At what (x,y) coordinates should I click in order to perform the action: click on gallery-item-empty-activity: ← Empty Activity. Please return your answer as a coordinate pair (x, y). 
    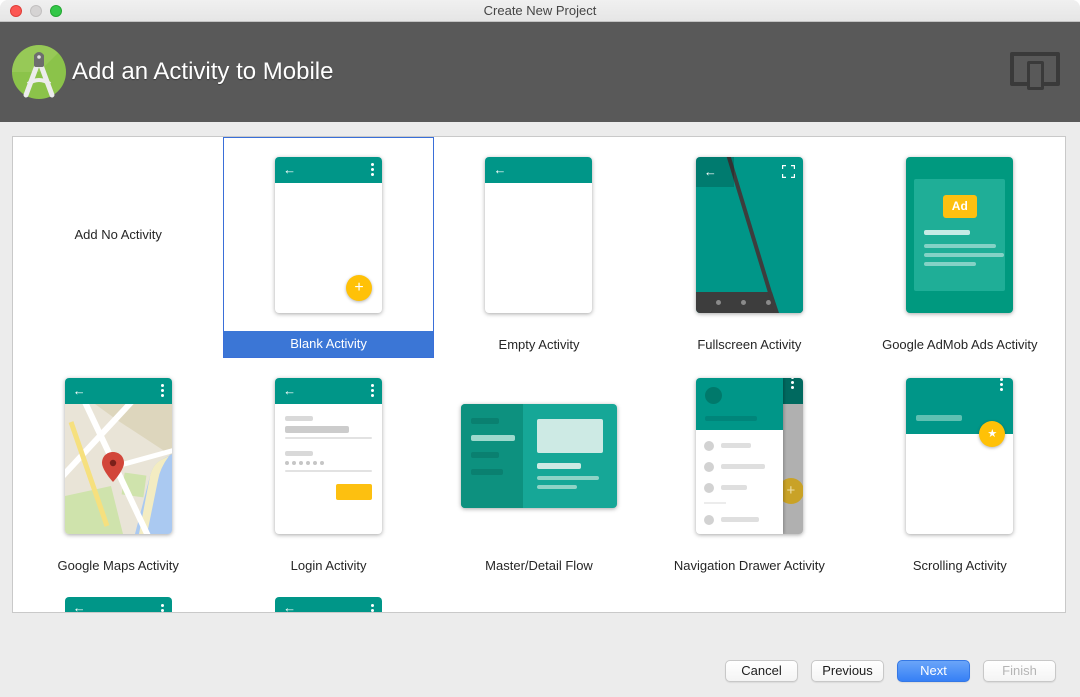
    Looking at the image, I should click on (539, 247).